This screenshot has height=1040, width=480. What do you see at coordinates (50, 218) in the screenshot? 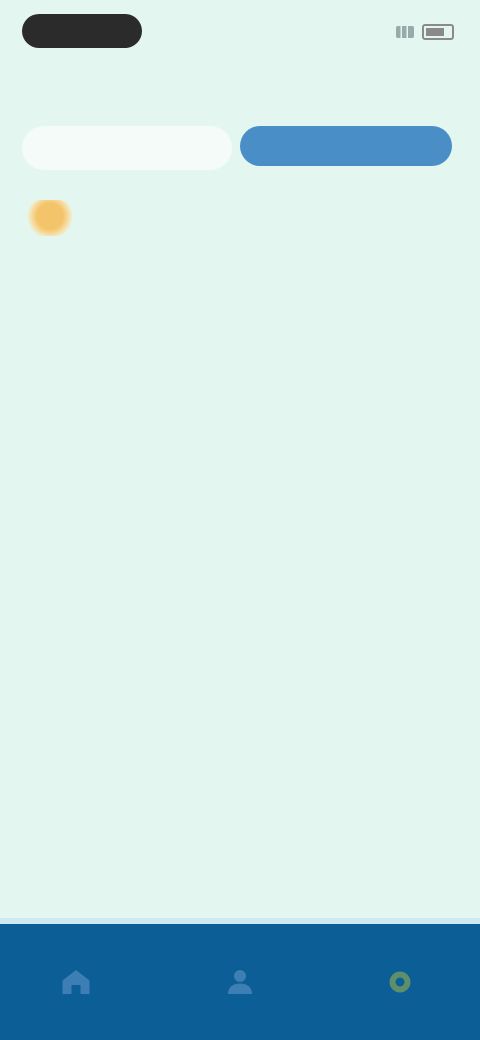
I see `coin-icon` at bounding box center [50, 218].